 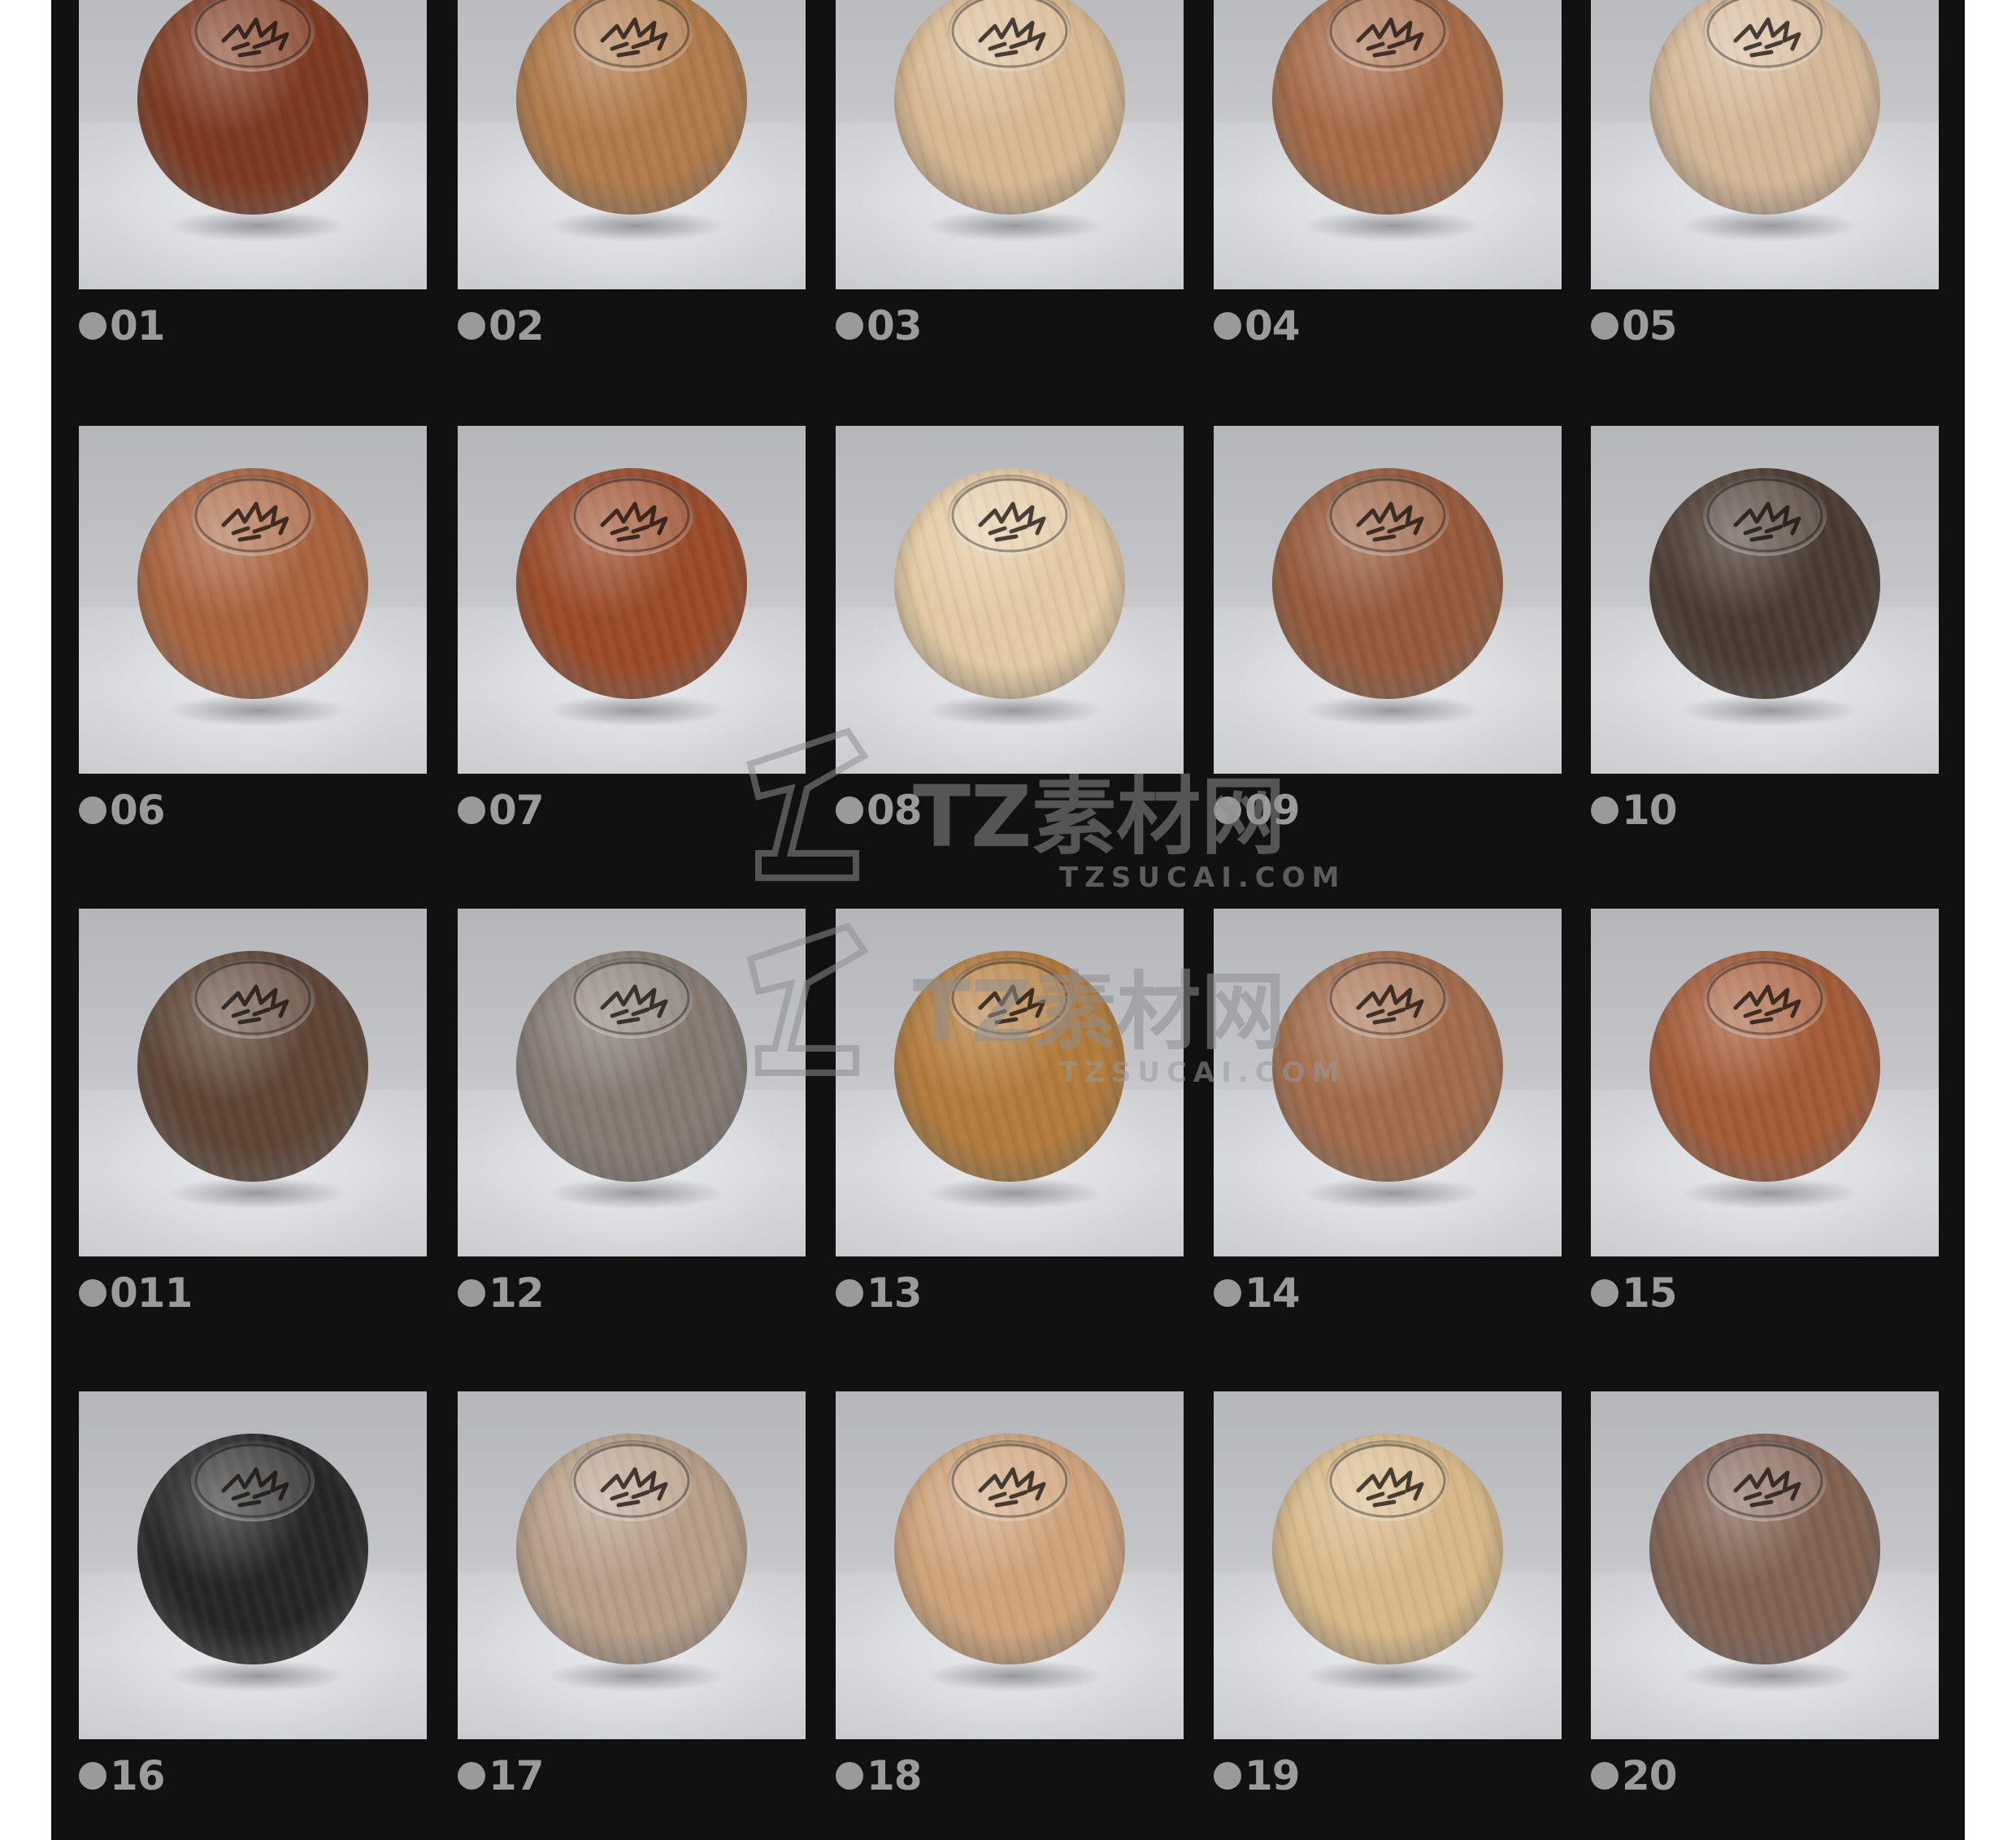 I want to click on swatch-label: 16, so click(x=122, y=1775).